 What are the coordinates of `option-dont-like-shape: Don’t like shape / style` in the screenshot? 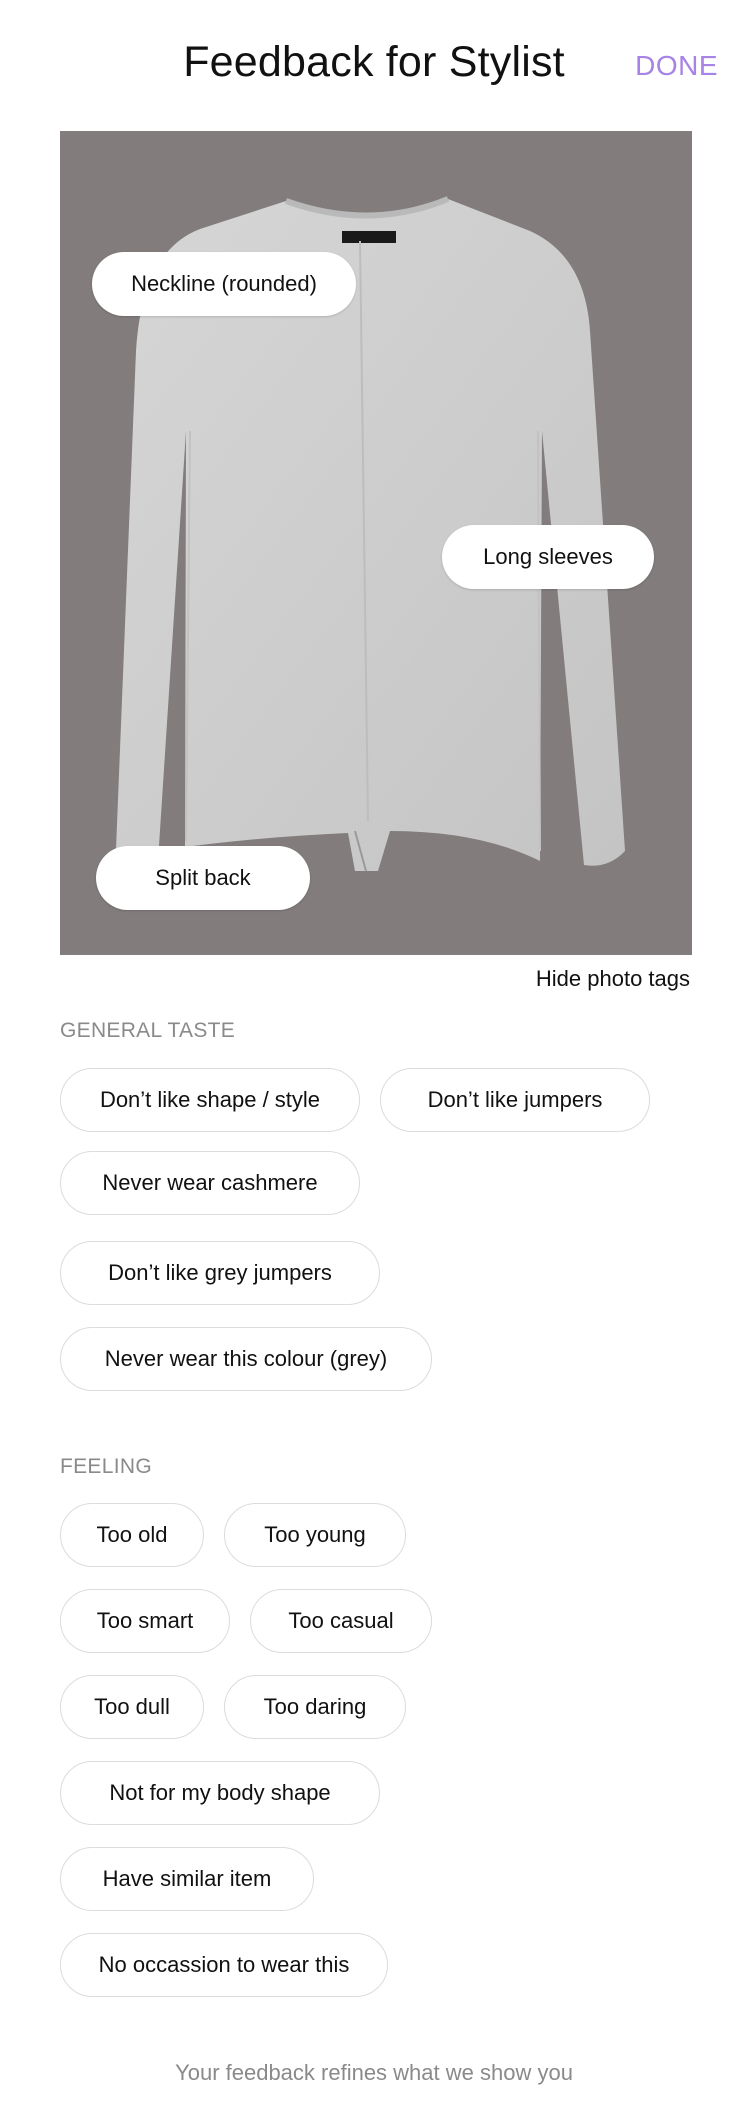 It's located at (210, 1100).